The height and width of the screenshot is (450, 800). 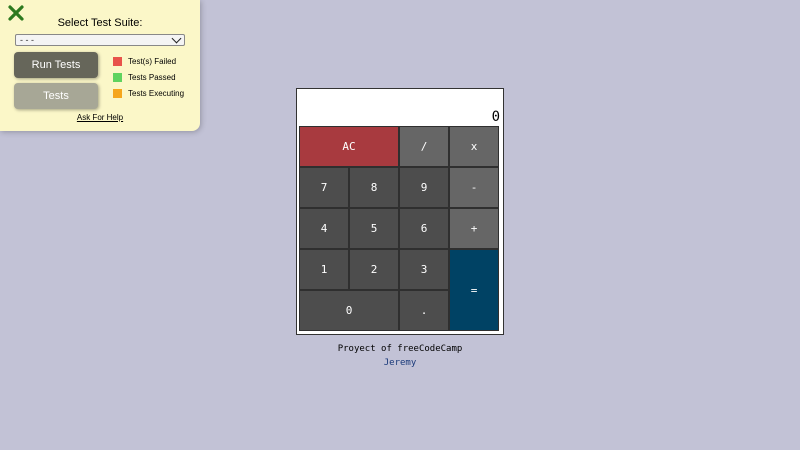 I want to click on equals-button: =, so click(x=474, y=290).